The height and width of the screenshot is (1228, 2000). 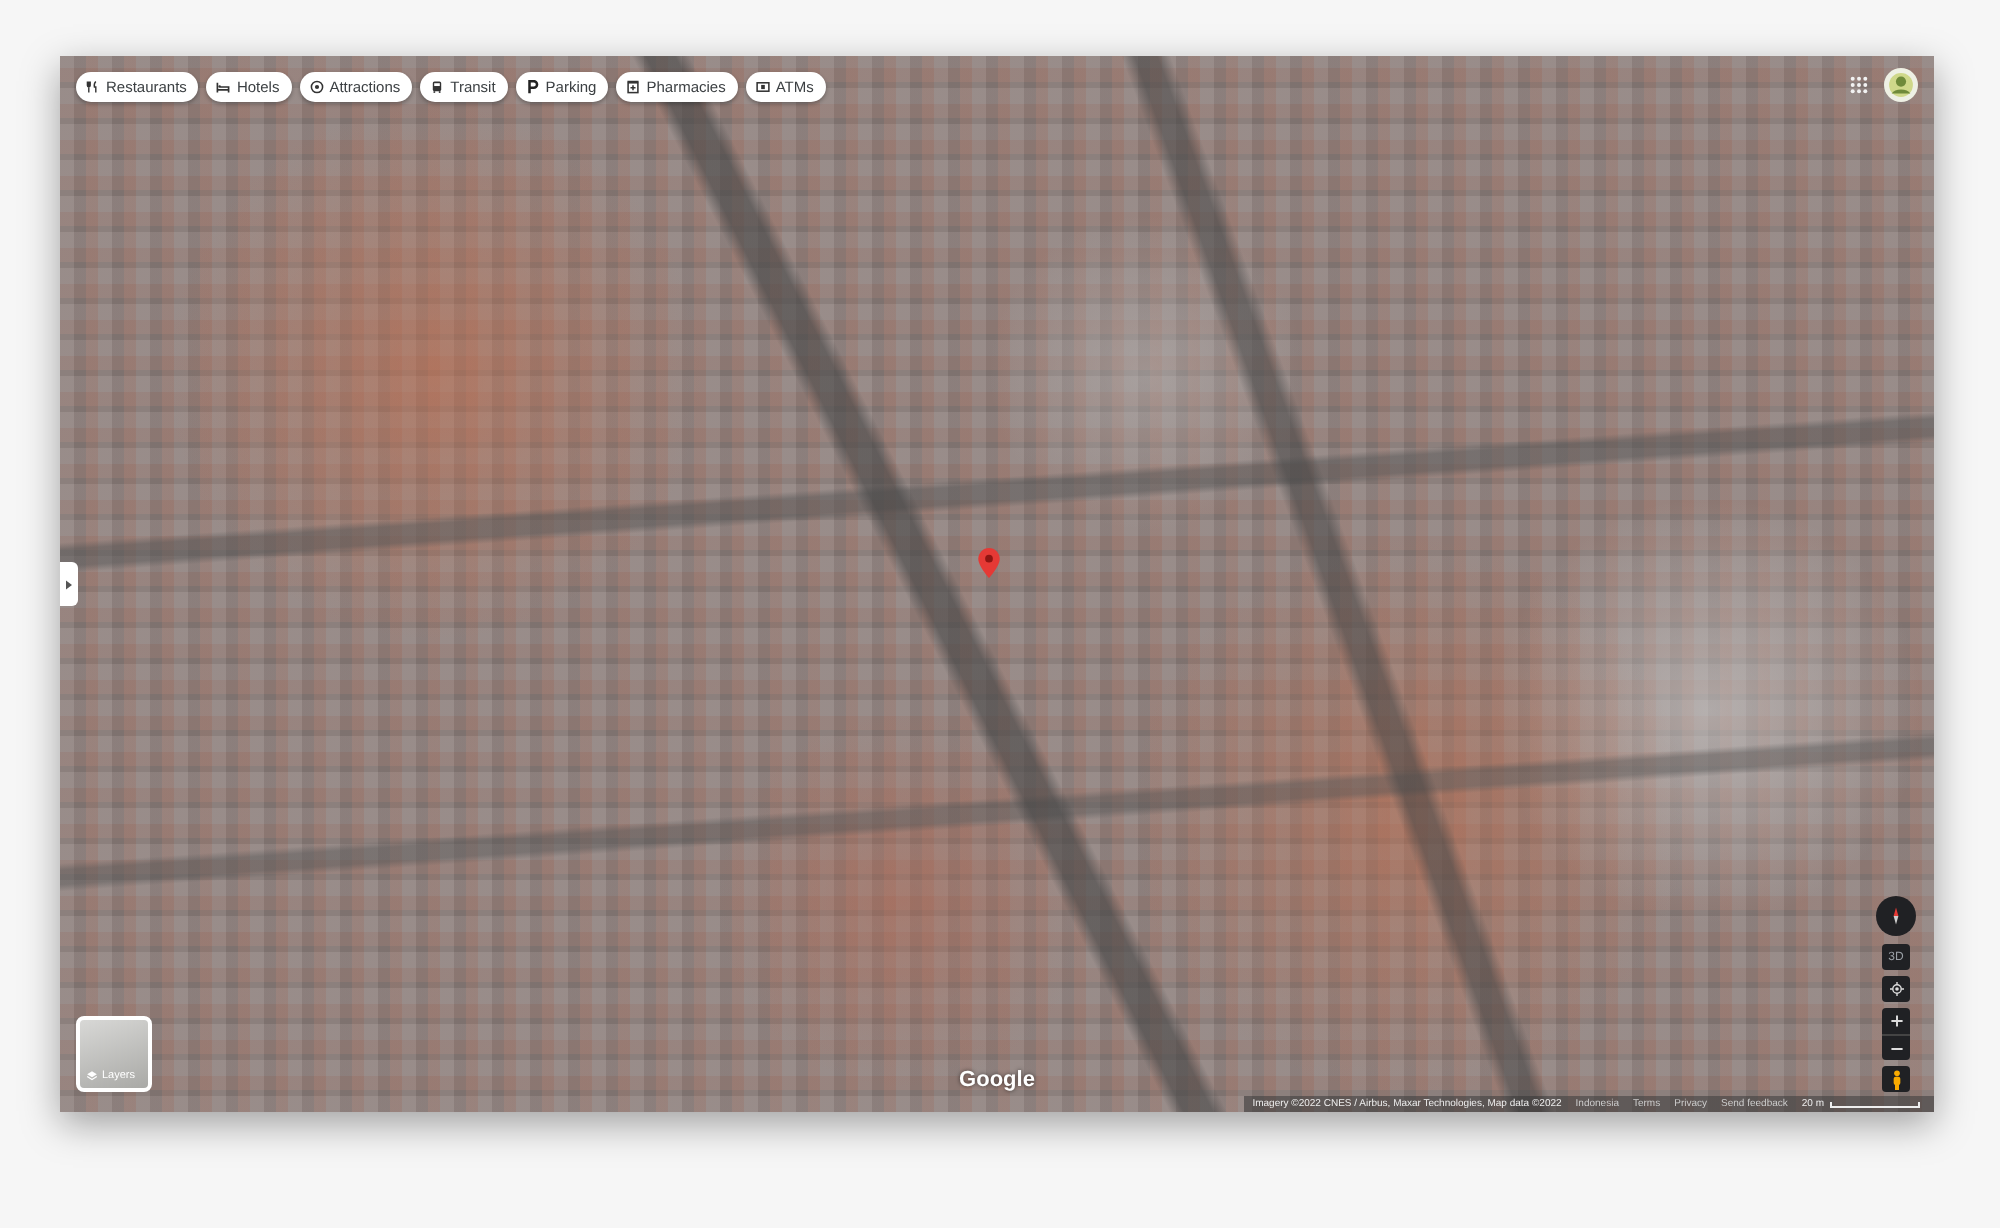 What do you see at coordinates (1859, 85) in the screenshot?
I see `apps-grid-icon` at bounding box center [1859, 85].